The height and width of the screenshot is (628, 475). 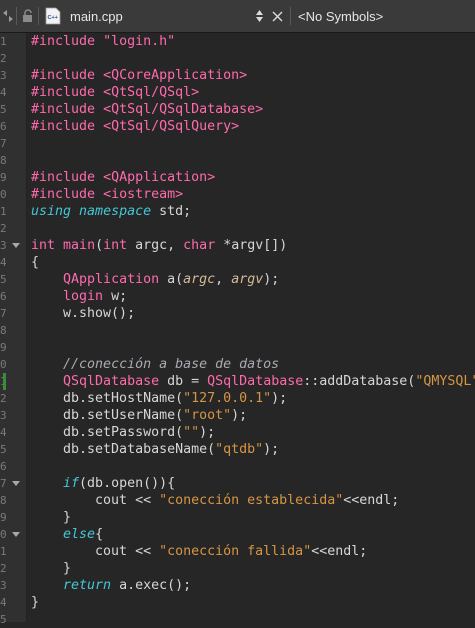 What do you see at coordinates (111, 585) in the screenshot?
I see `code-line: return a.exec();` at bounding box center [111, 585].